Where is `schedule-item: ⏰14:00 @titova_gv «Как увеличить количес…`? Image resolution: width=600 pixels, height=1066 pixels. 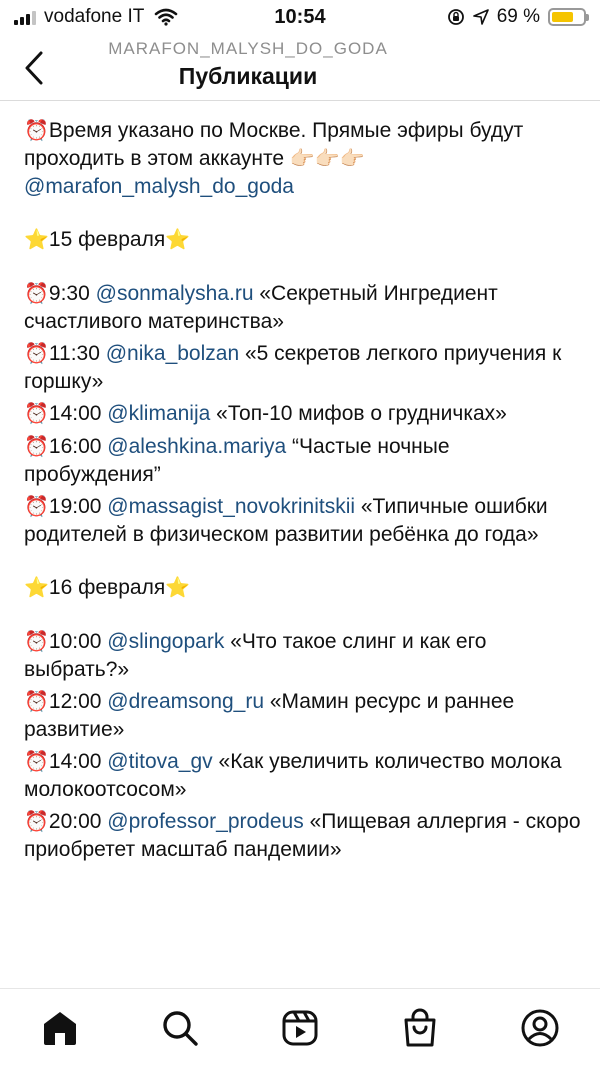 schedule-item: ⏰14:00 @titova_gv «Как увеличить количес… is located at coordinates (304, 775).